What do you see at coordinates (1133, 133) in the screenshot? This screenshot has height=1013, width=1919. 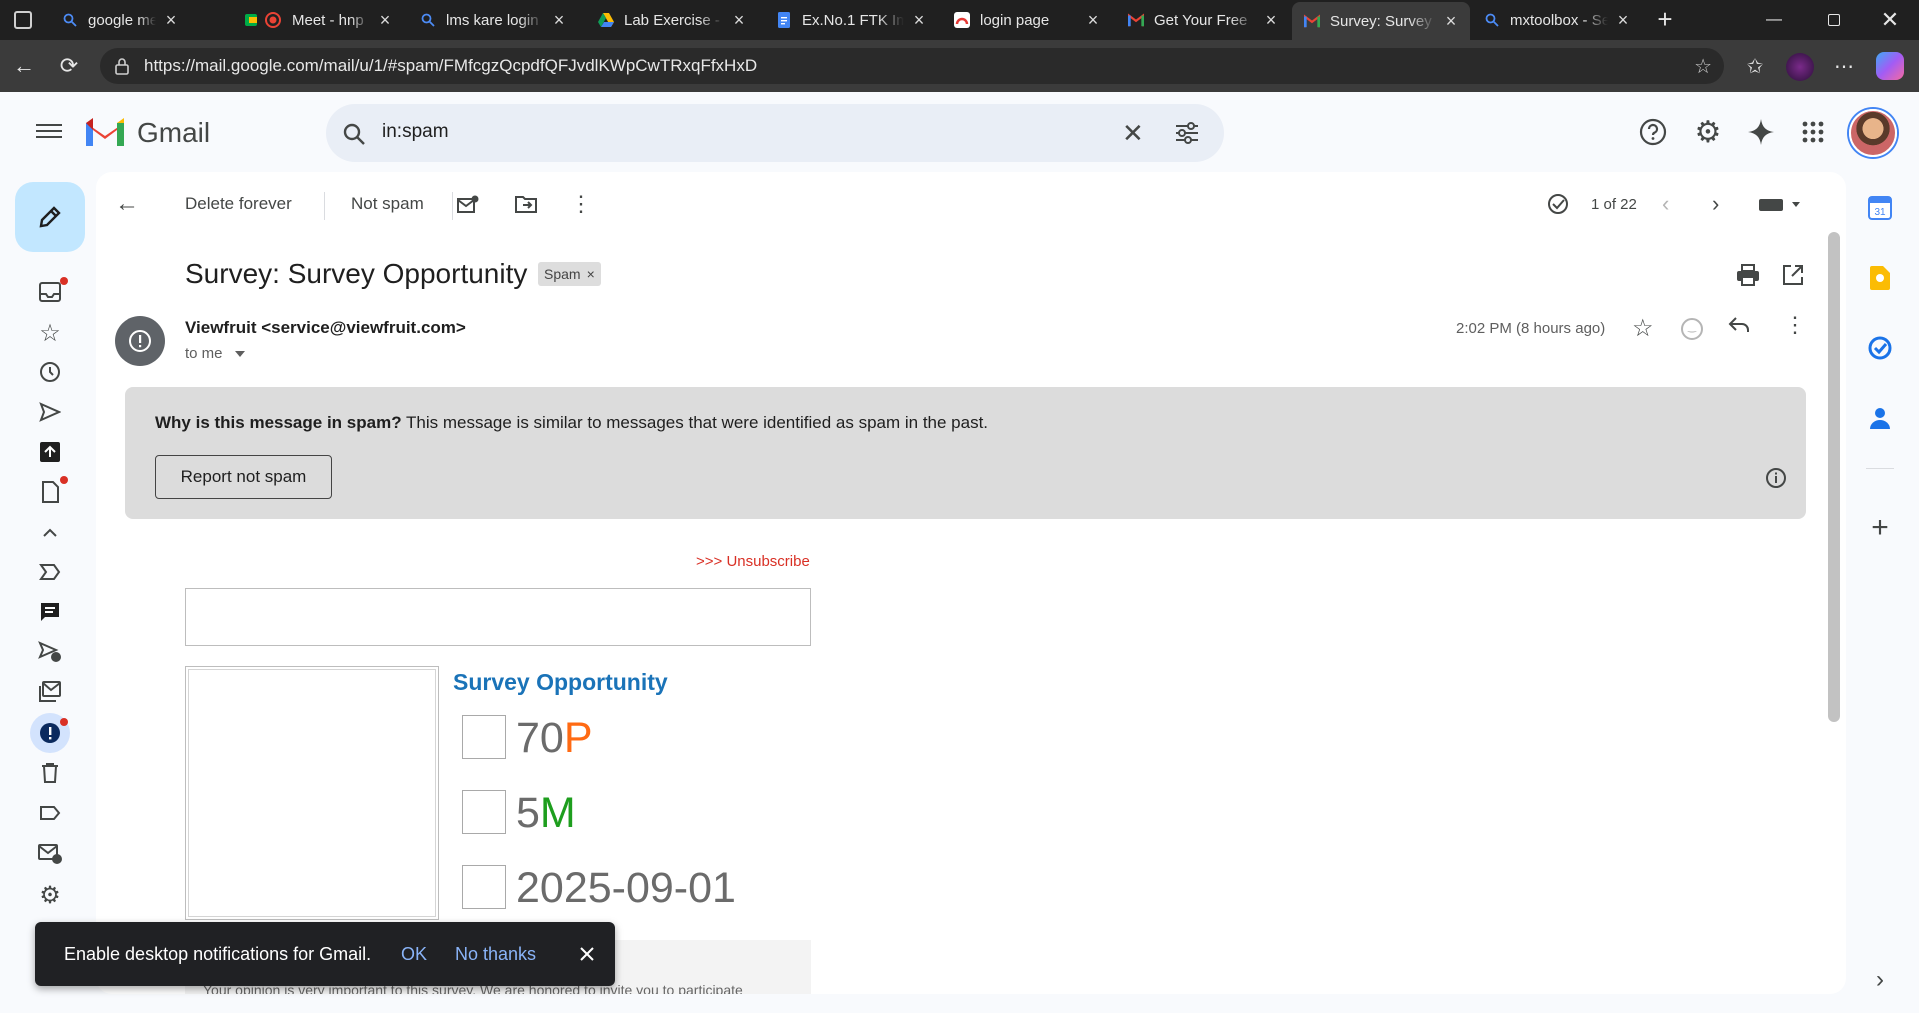 I see `clear-search-icon: ✕` at bounding box center [1133, 133].